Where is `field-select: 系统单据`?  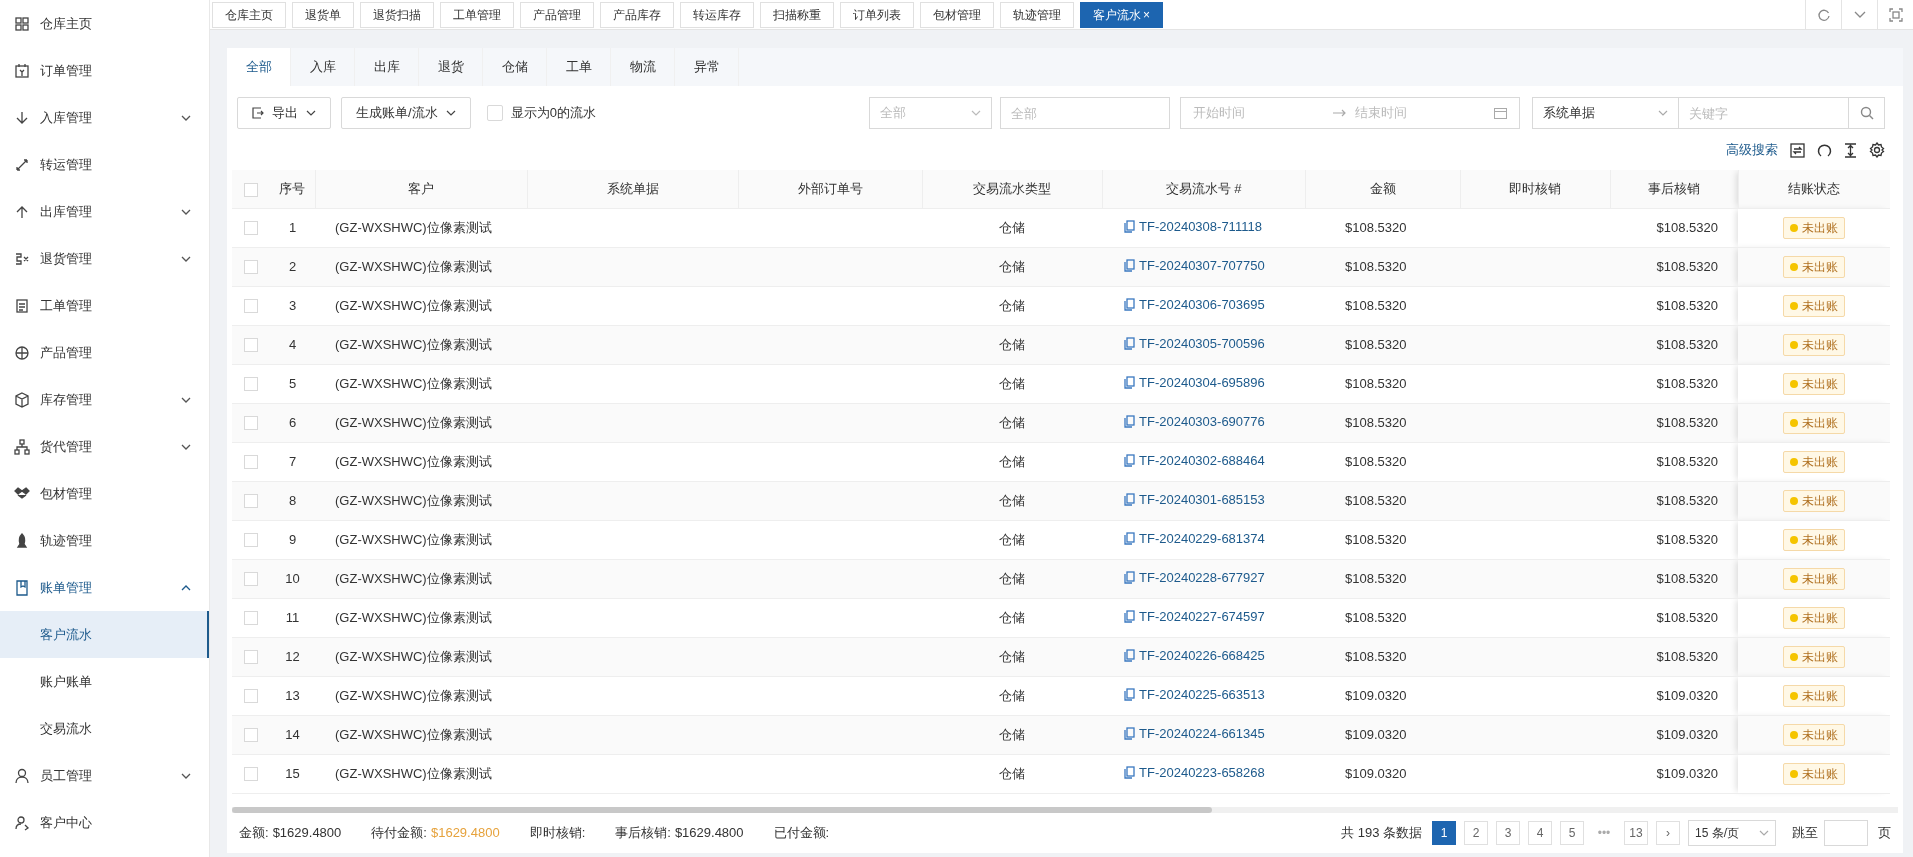
field-select: 系统单据 is located at coordinates (1605, 113).